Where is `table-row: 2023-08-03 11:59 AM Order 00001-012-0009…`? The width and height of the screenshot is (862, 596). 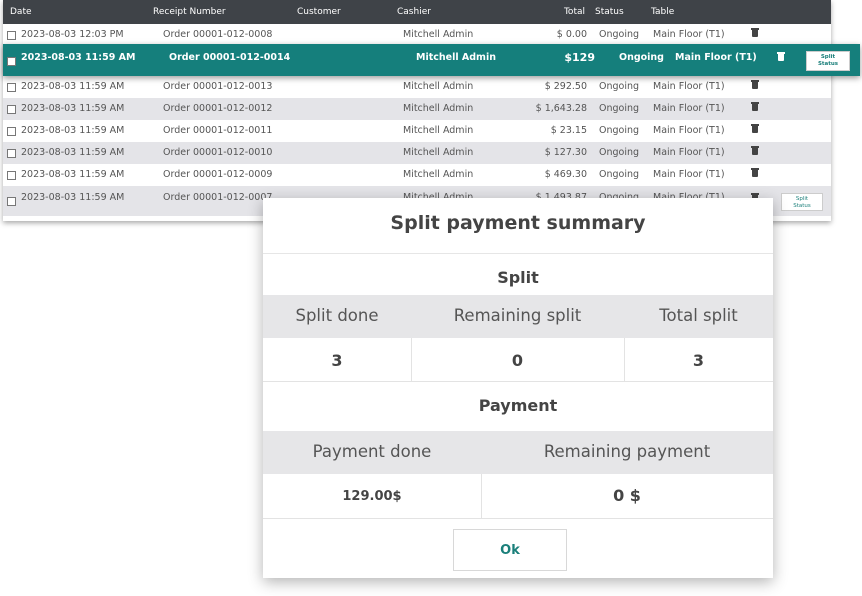
table-row: 2023-08-03 11:59 AM Order 00001-012-0009… is located at coordinates (417, 175).